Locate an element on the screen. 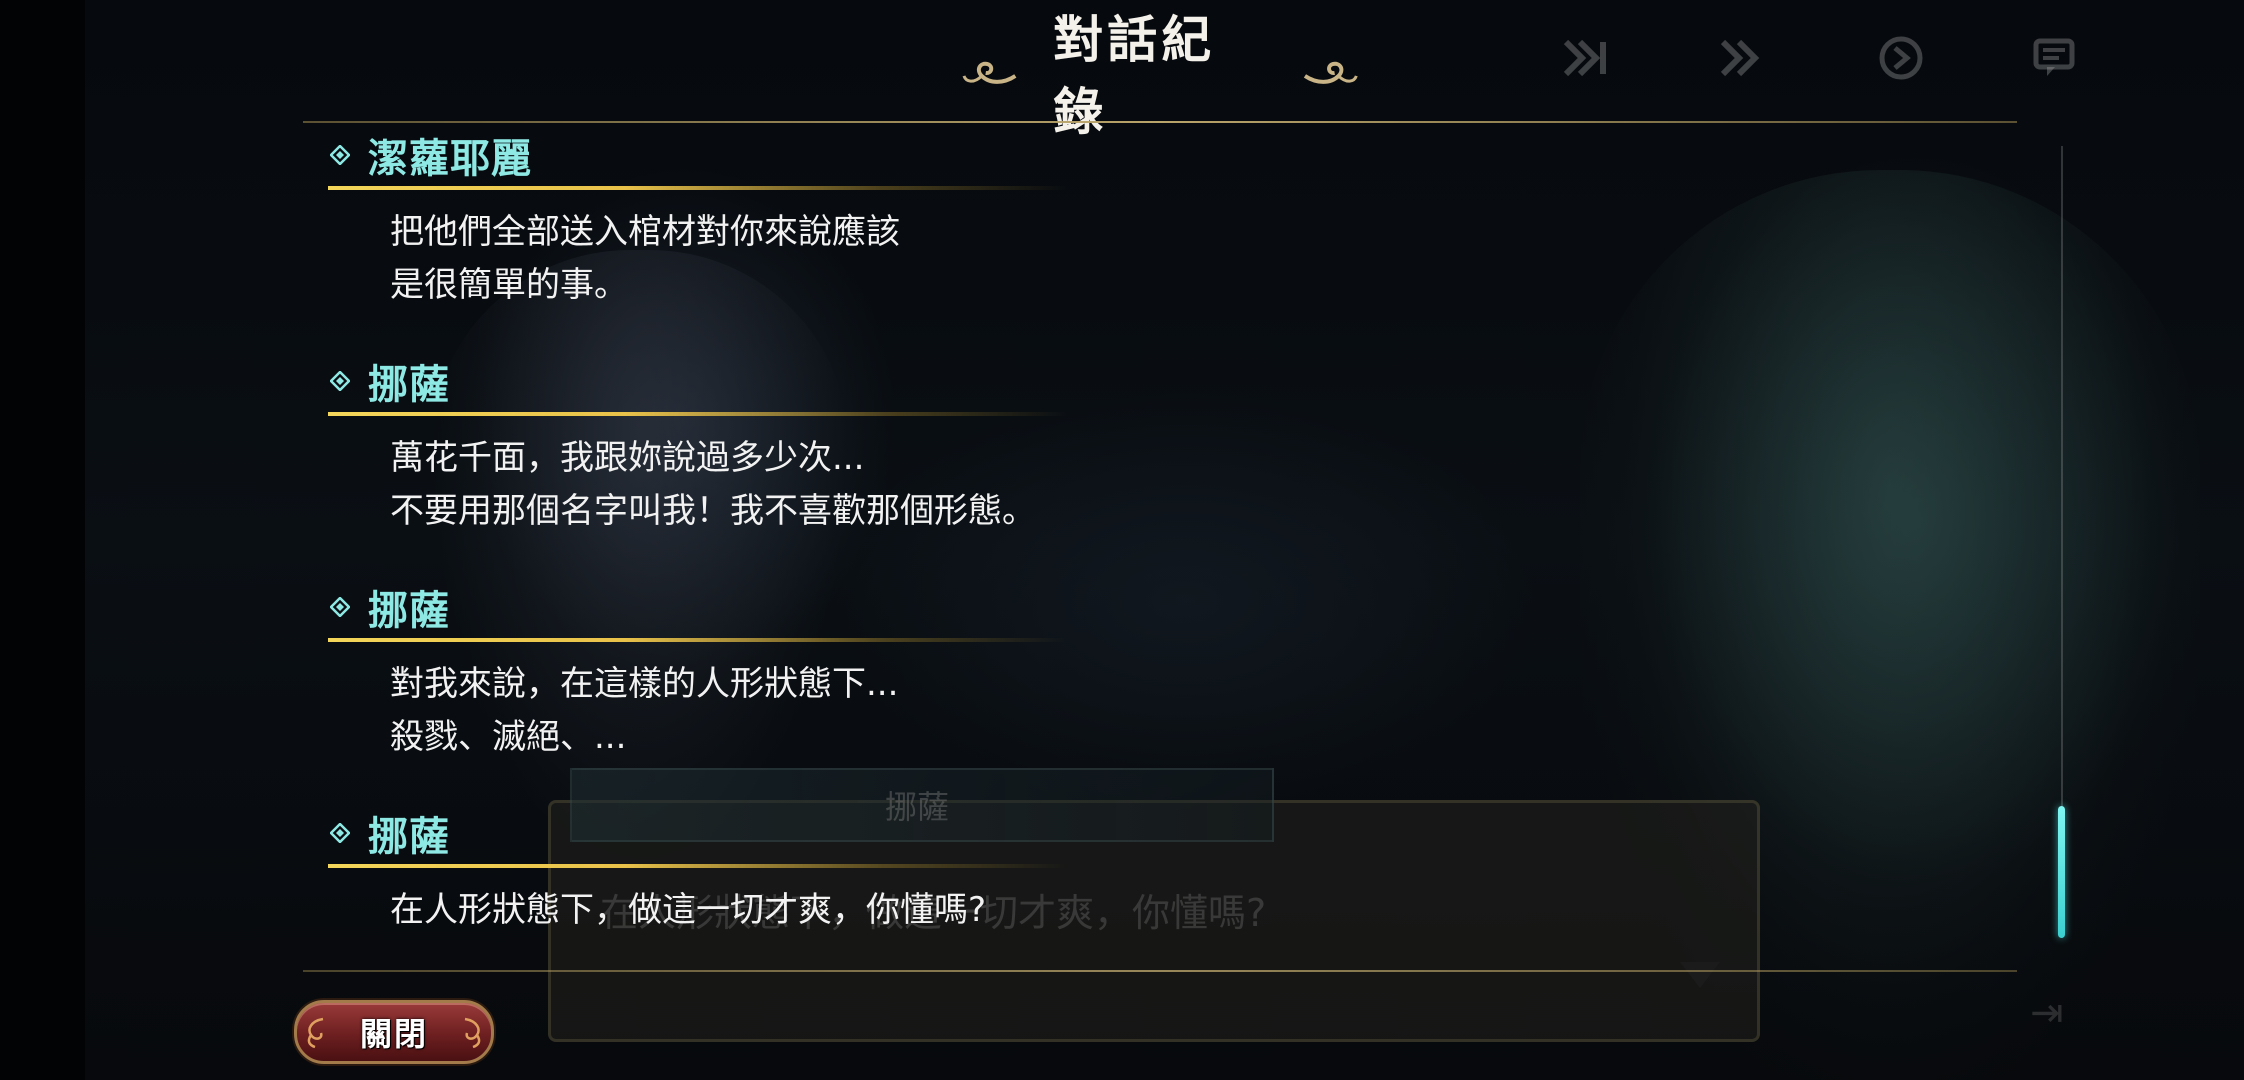 The image size is (2244, 1080). scrollbar-thumb is located at coordinates (2061, 872).